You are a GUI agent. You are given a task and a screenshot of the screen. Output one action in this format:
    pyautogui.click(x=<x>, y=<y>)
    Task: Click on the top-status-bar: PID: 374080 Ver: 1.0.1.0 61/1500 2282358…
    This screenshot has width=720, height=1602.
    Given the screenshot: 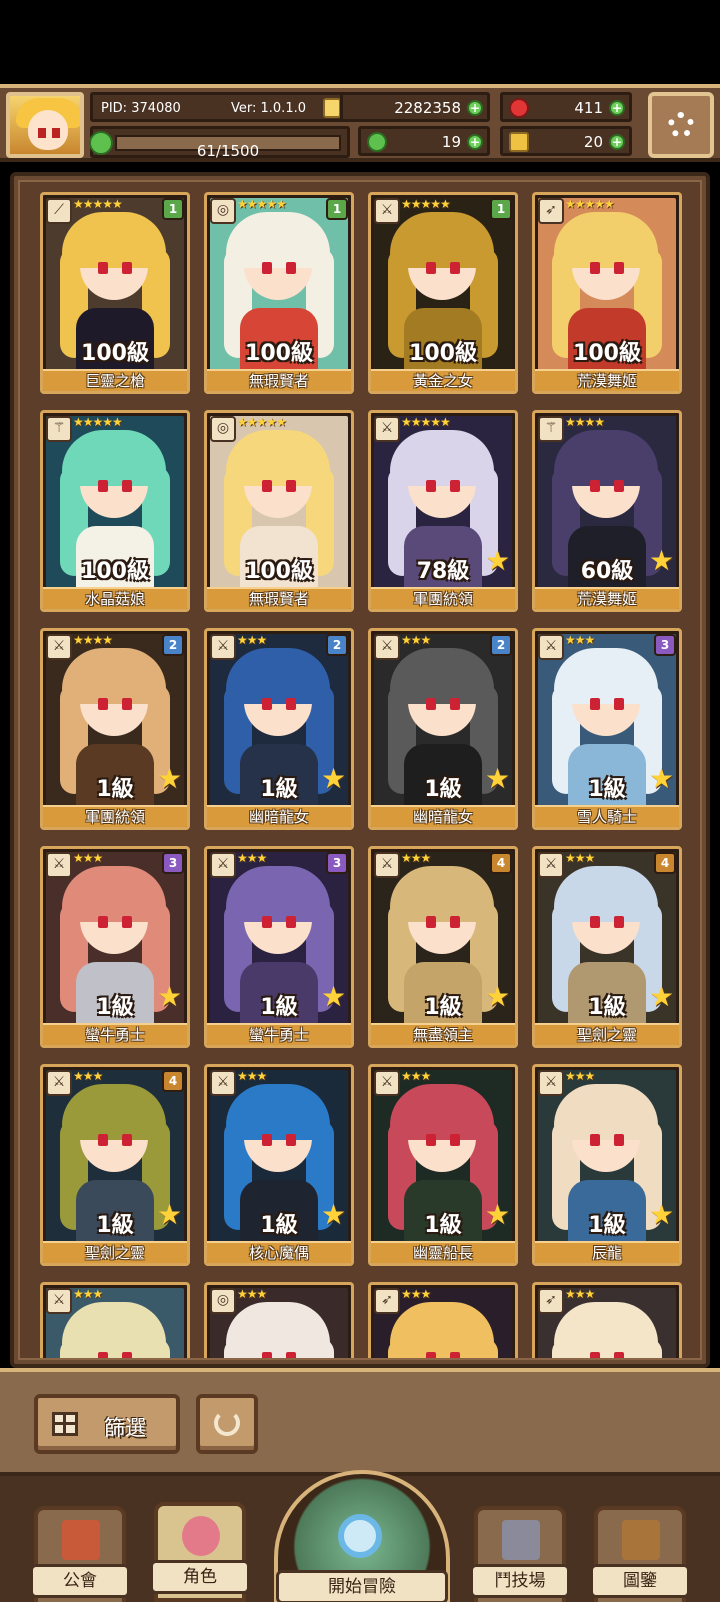 What is the action you would take?
    pyautogui.click(x=360, y=123)
    